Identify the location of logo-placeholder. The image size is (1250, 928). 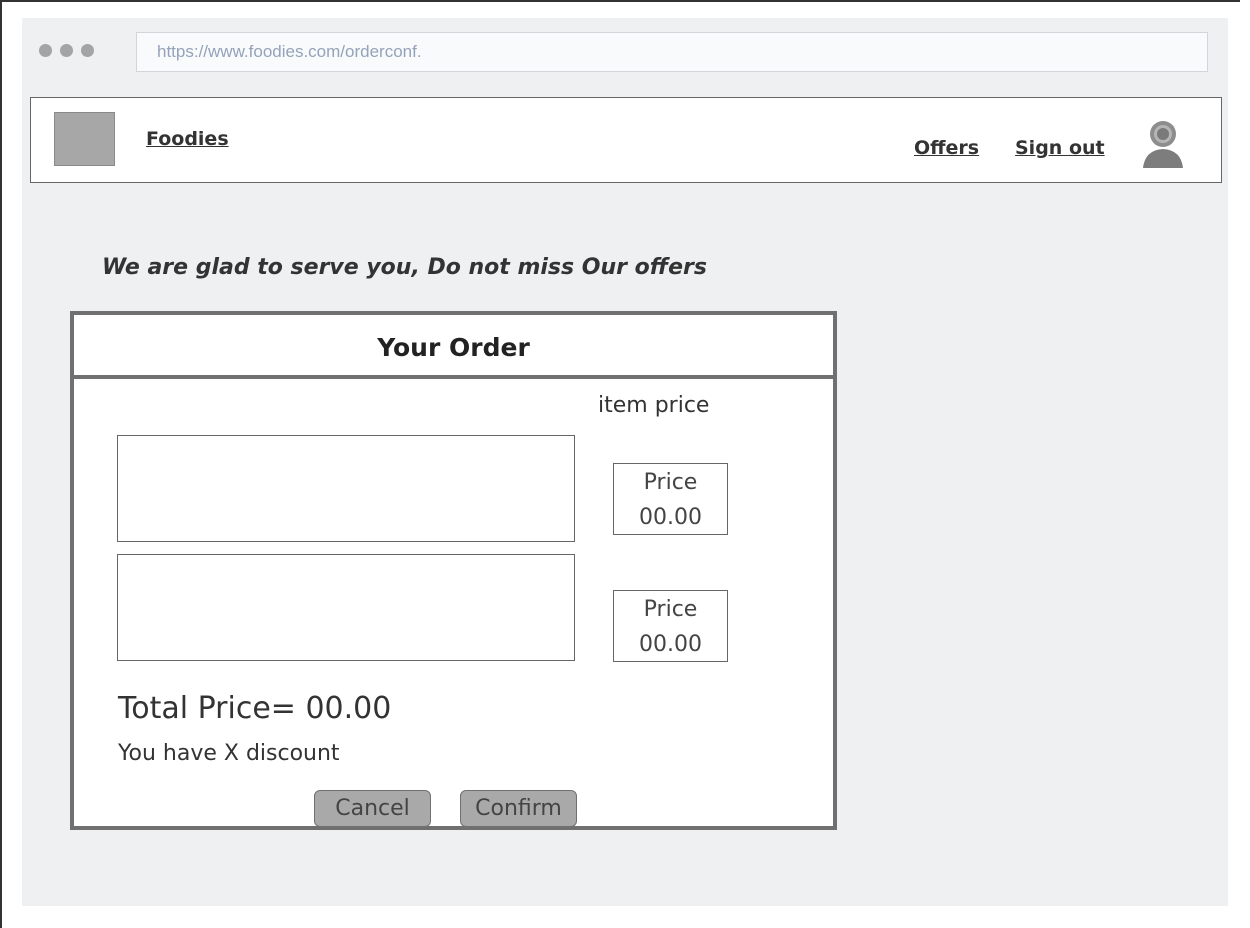
(84, 139).